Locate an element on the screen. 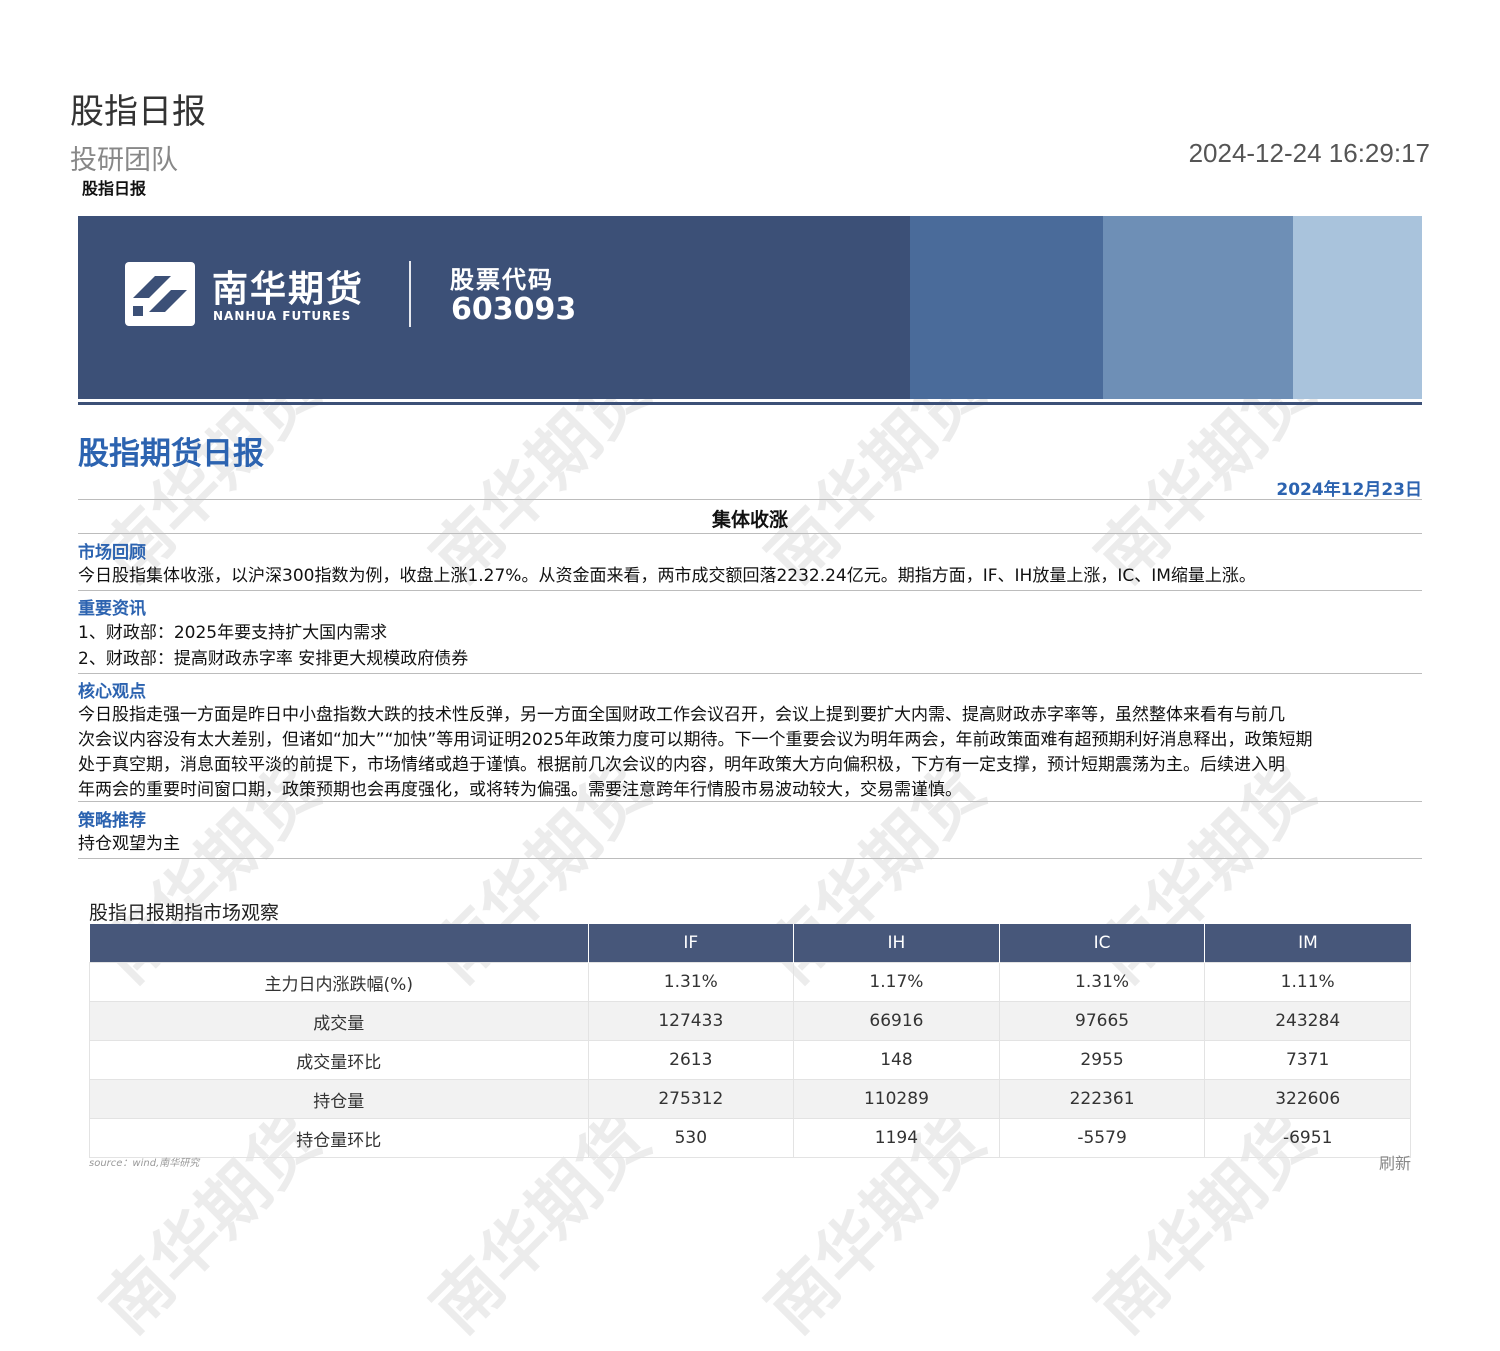 This screenshot has height=1351, width=1500. column-header: IF is located at coordinates (691, 943).